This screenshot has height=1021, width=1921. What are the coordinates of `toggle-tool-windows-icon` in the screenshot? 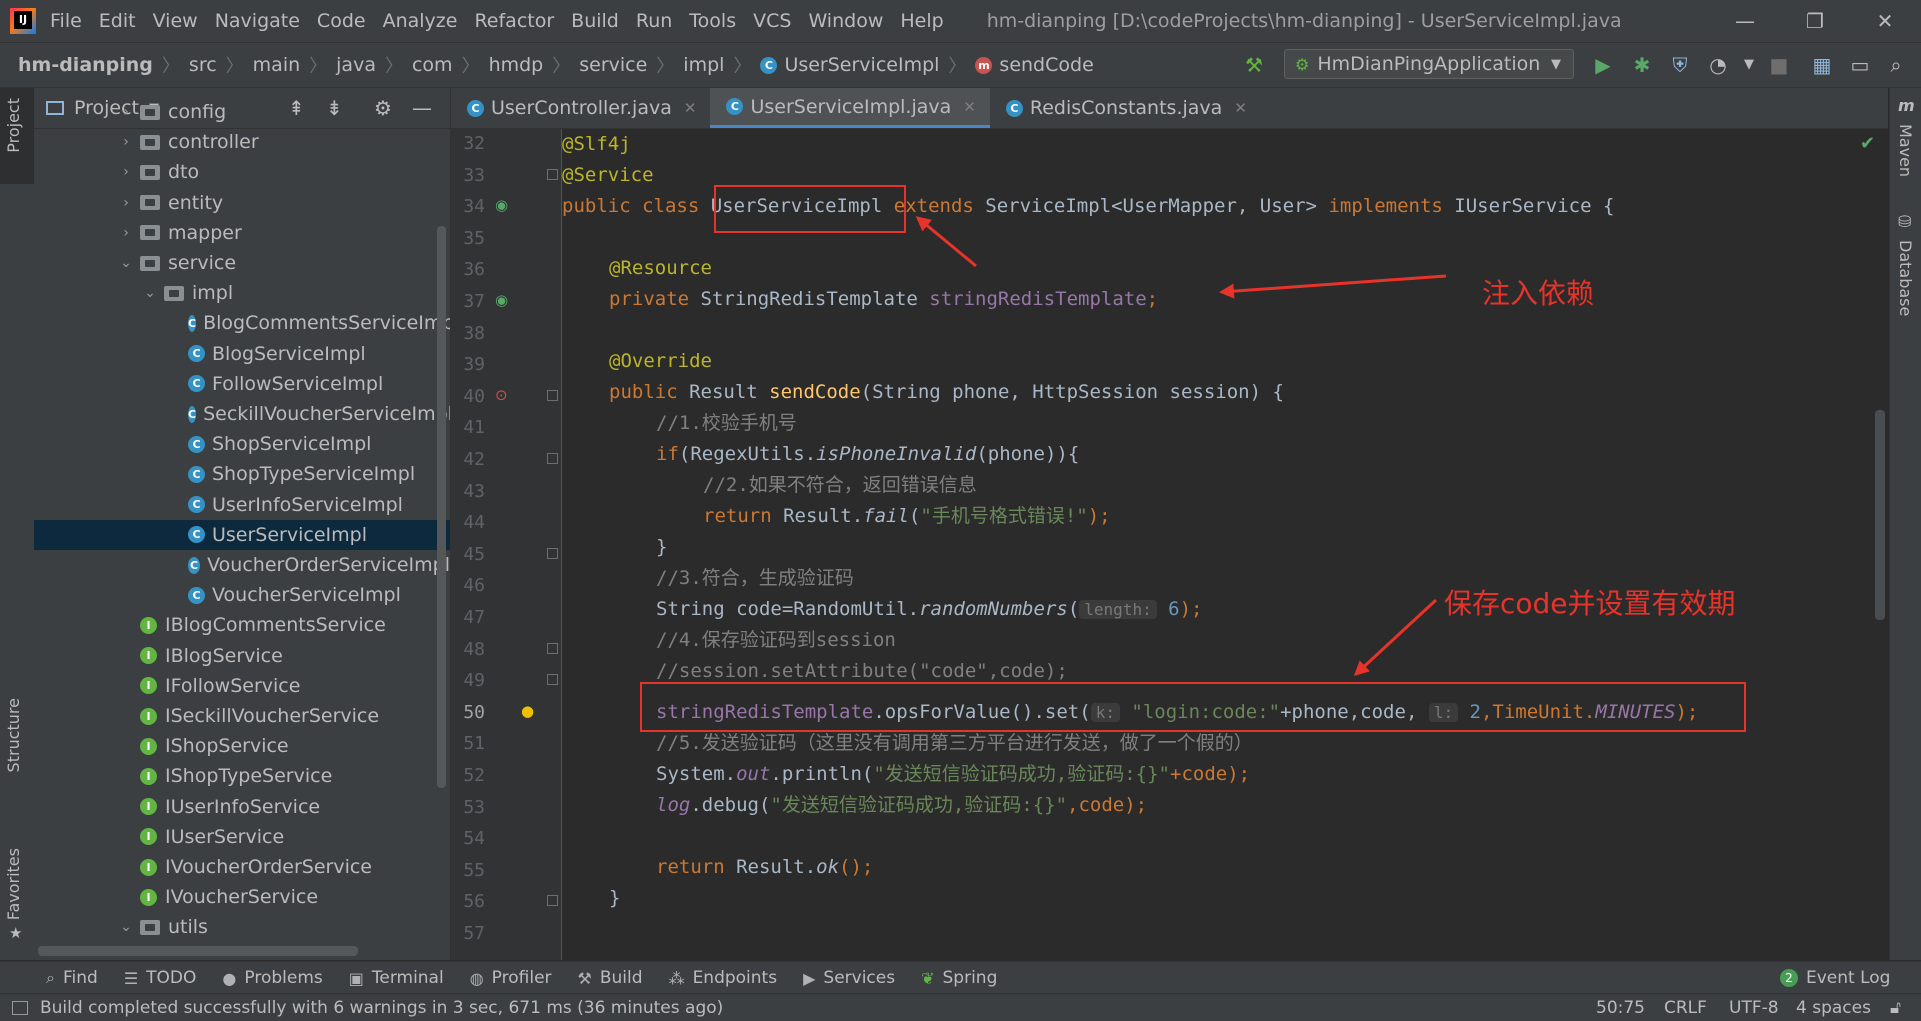 It's located at (20, 1007).